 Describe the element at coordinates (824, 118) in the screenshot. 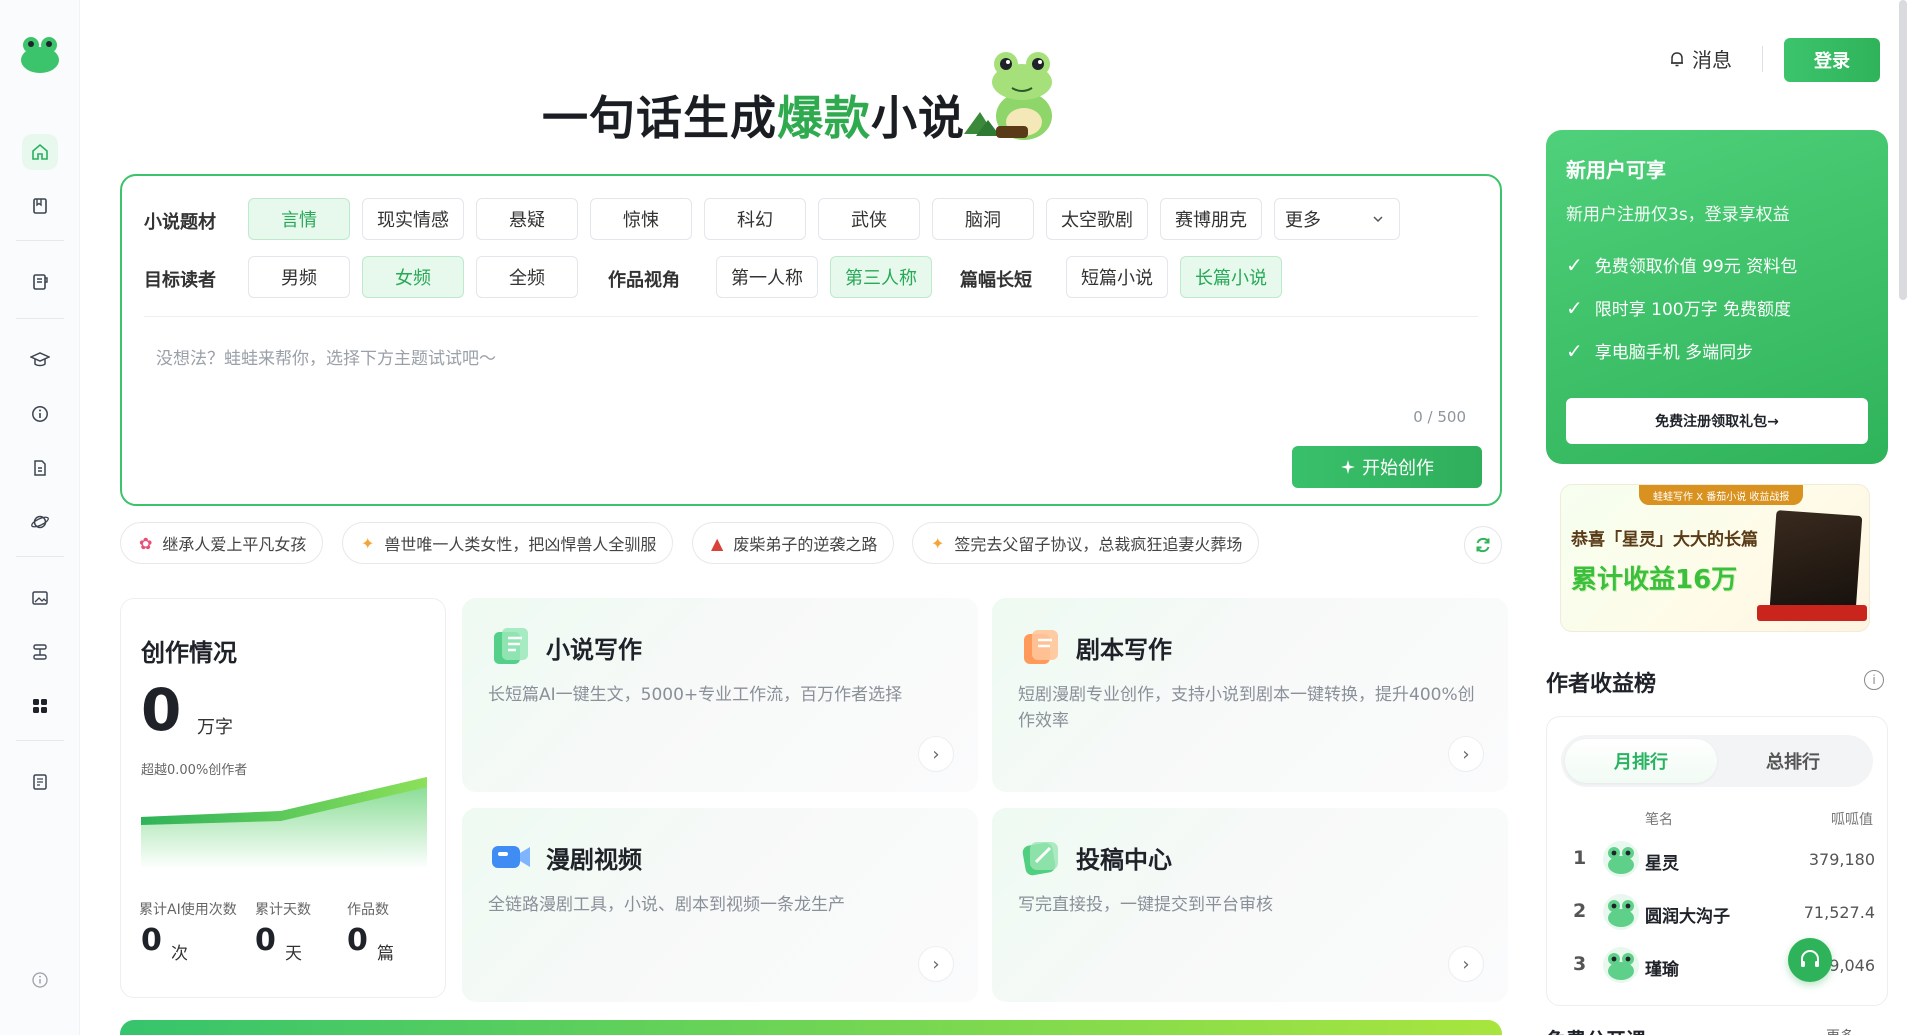

I see `hero-title-highlight: 爆款` at that location.